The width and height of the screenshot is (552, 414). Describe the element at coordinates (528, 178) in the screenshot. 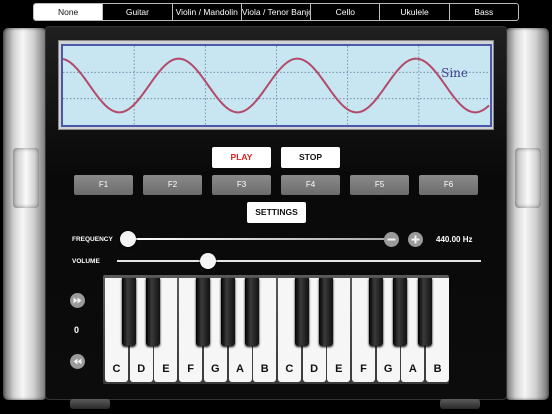

I see `right-panel-notch` at that location.